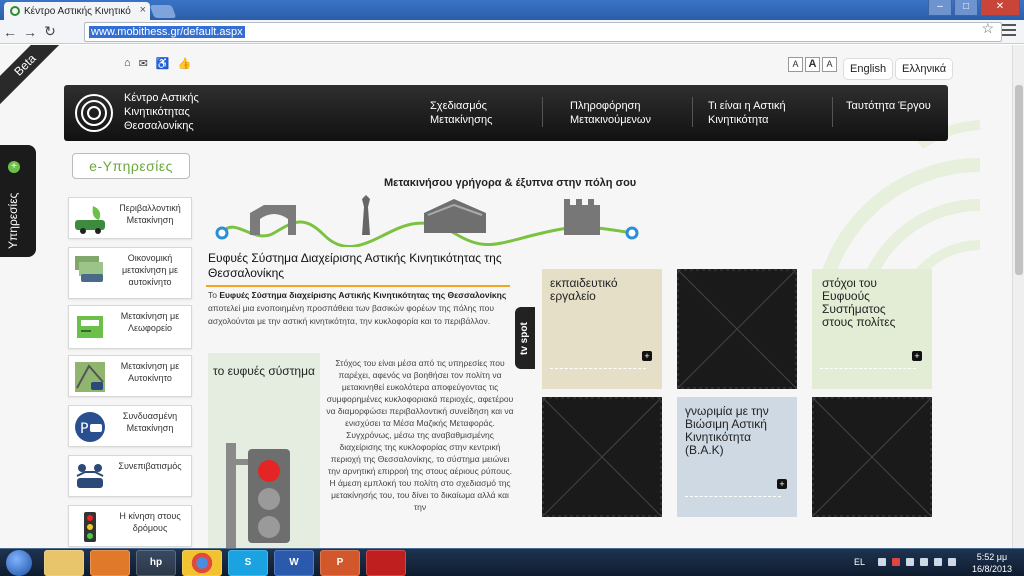  I want to click on service-label: Περιβαλλοντική Μετακίνηση, so click(150, 214).